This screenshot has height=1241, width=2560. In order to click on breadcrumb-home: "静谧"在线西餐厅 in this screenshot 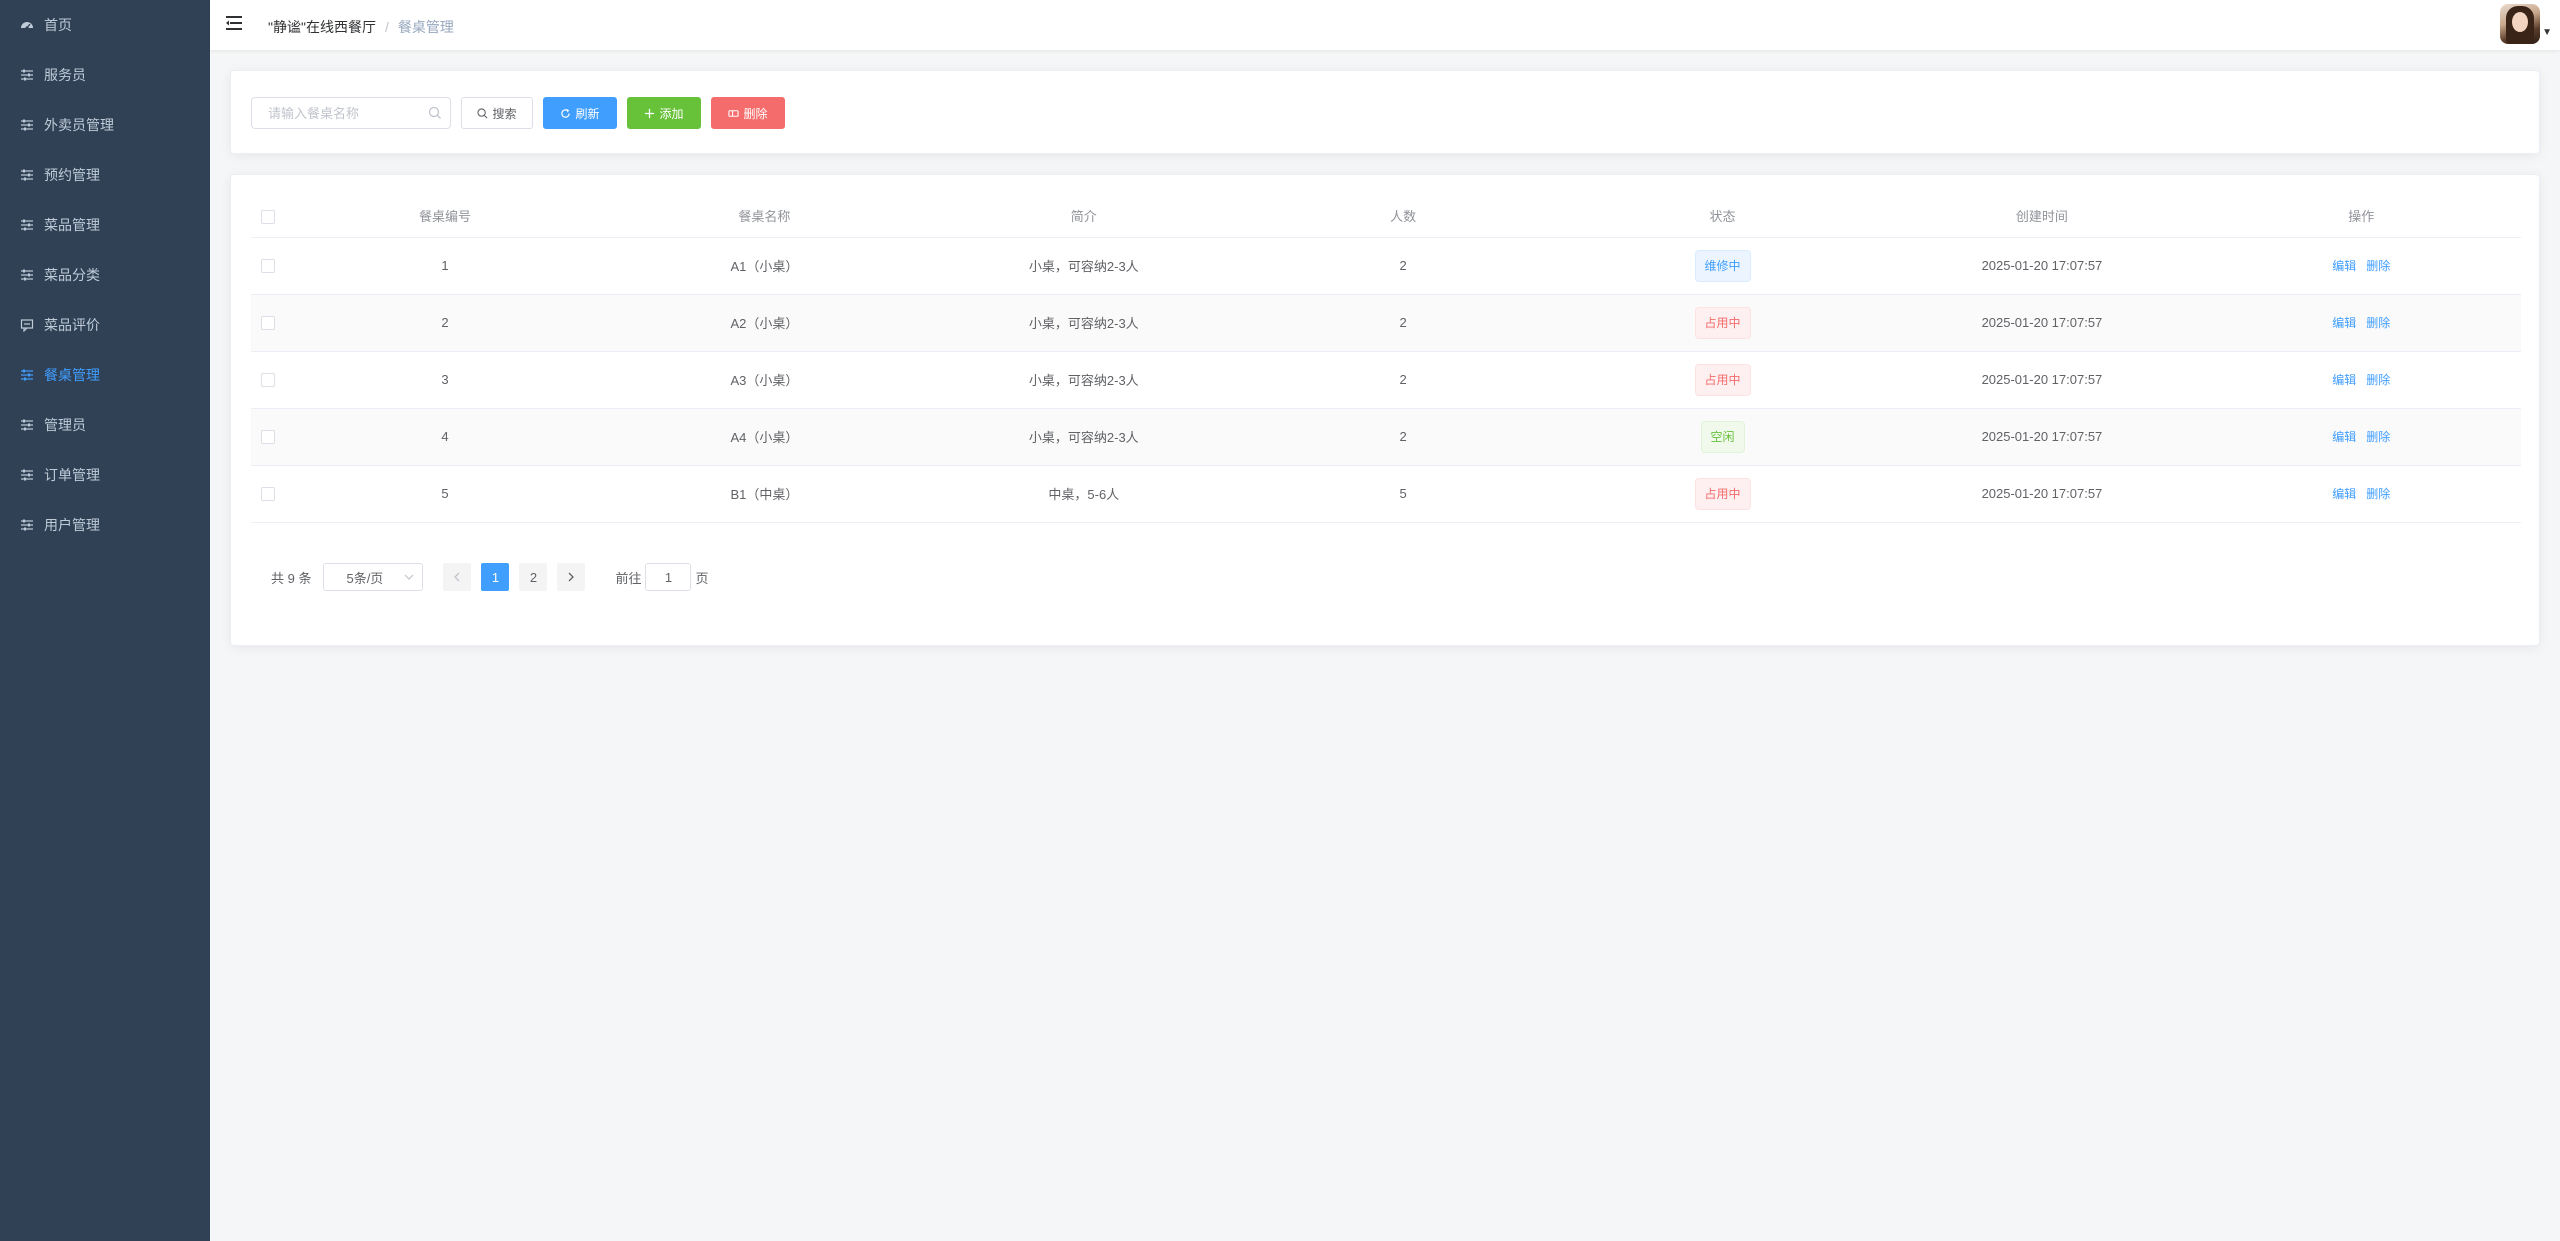, I will do `click(322, 27)`.